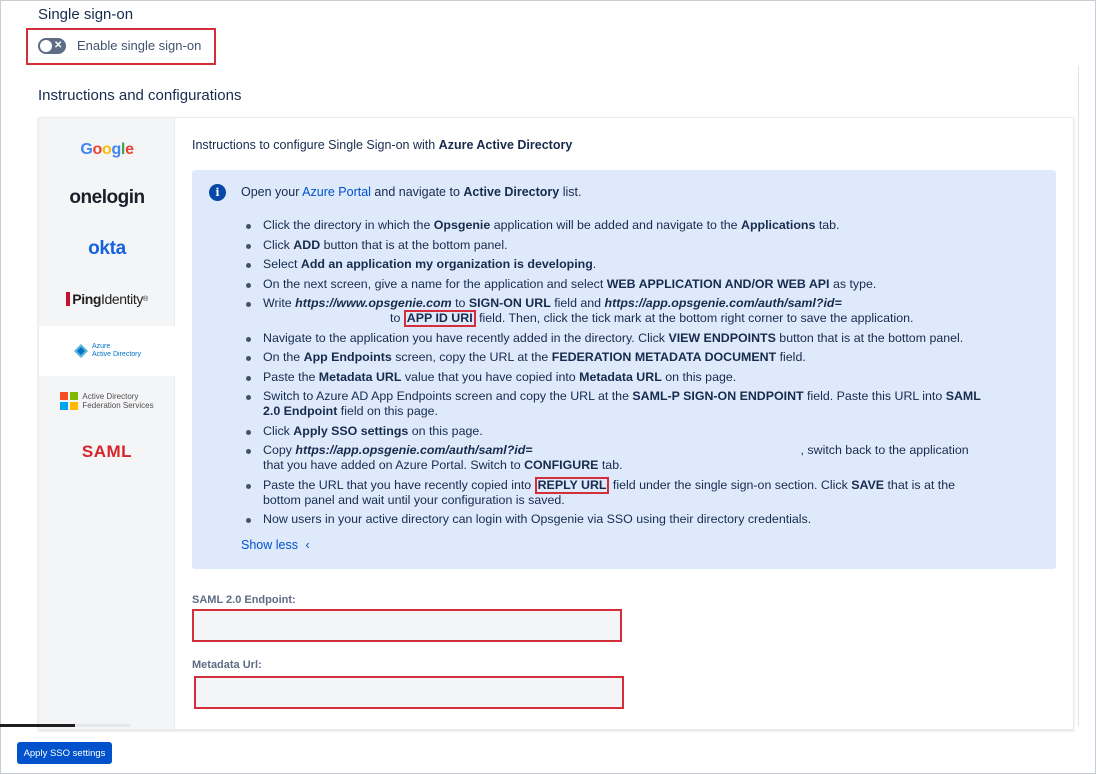 This screenshot has height=774, width=1096. Describe the element at coordinates (58, 45) in the screenshot. I see `toggle-off-icon: ✕` at that location.